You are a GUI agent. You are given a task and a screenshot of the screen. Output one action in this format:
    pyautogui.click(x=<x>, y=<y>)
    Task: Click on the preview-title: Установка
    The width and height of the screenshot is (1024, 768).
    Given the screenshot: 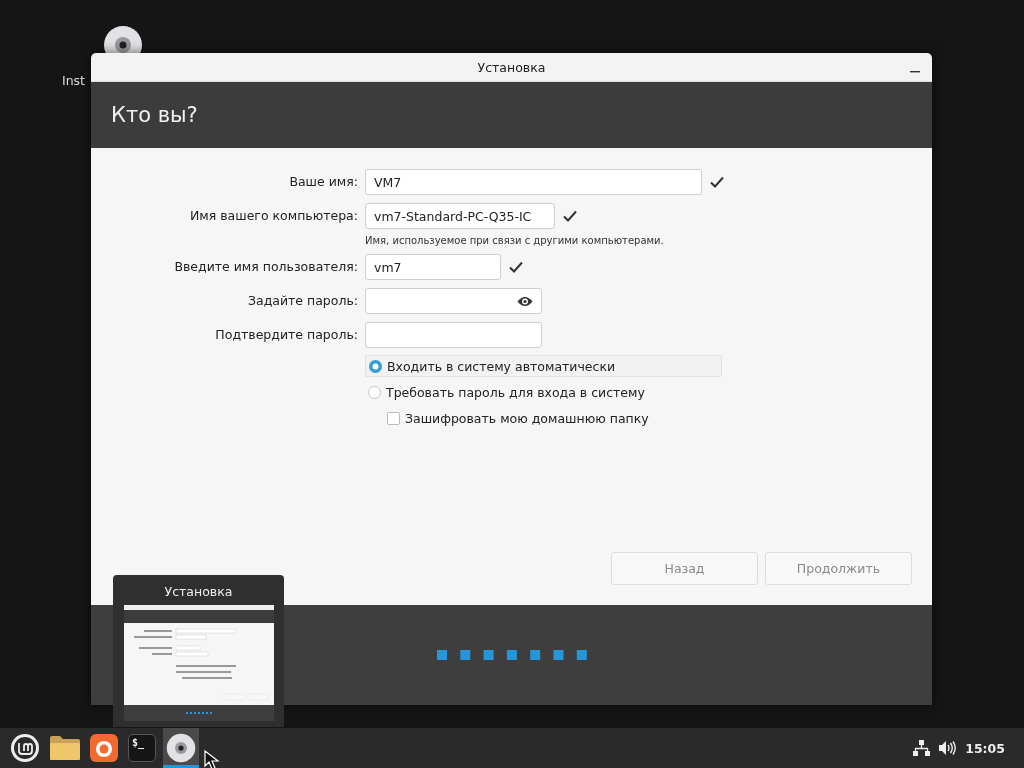 What is the action you would take?
    pyautogui.click(x=198, y=591)
    